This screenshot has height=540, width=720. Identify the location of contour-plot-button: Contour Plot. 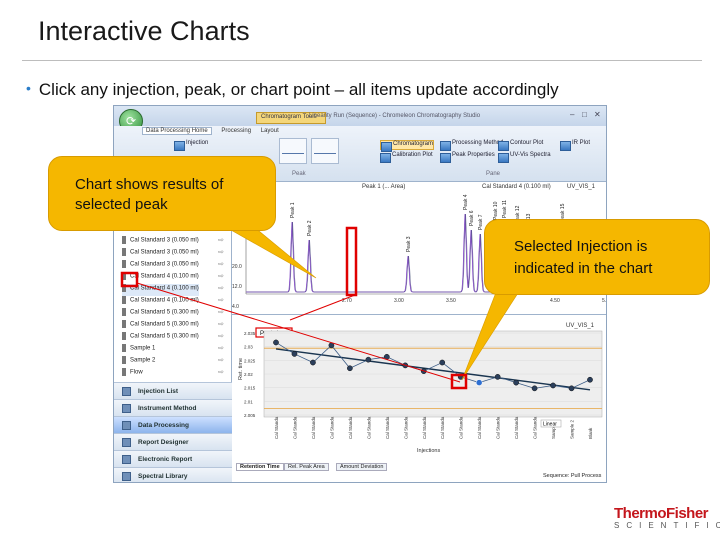
(520, 145).